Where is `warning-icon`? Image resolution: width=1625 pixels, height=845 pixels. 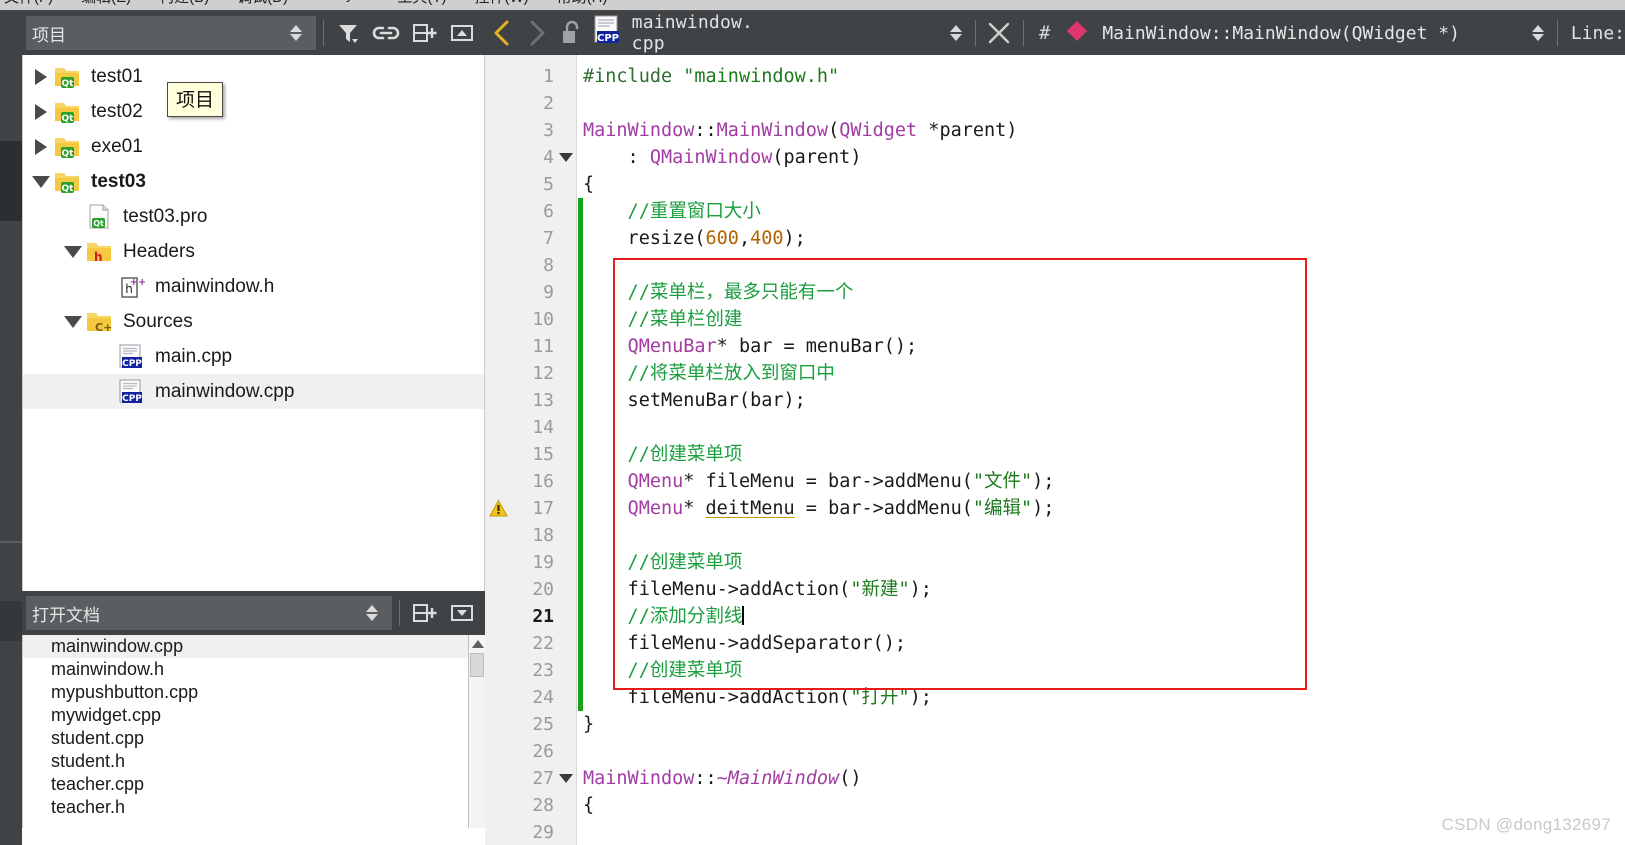 warning-icon is located at coordinates (498, 508).